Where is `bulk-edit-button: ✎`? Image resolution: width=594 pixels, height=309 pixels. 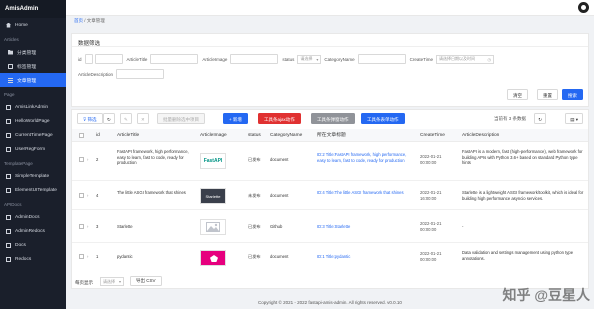 bulk-edit-button: ✎ is located at coordinates (126, 118).